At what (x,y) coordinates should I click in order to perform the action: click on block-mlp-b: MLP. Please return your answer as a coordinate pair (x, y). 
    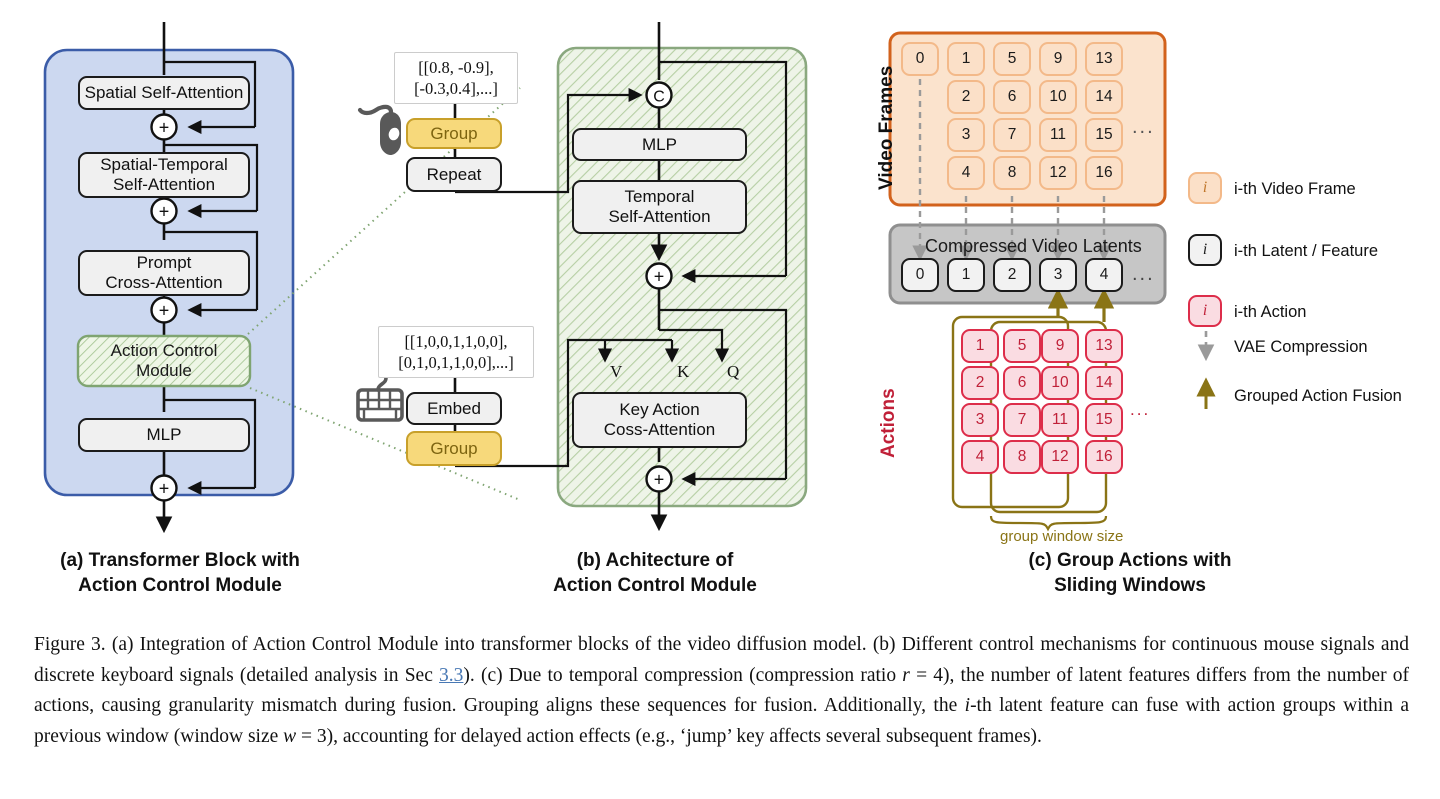
    Looking at the image, I should click on (659, 144).